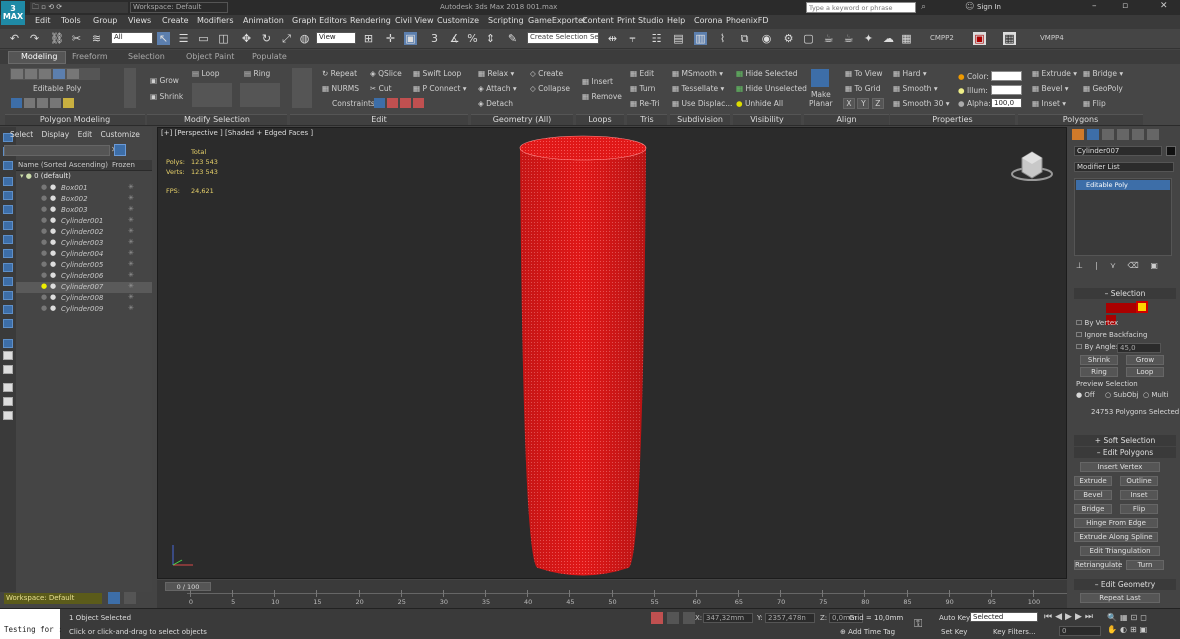 This screenshot has height=639, width=1180. I want to click on p-connect-button: ▦ P Connect ▾, so click(440, 88).